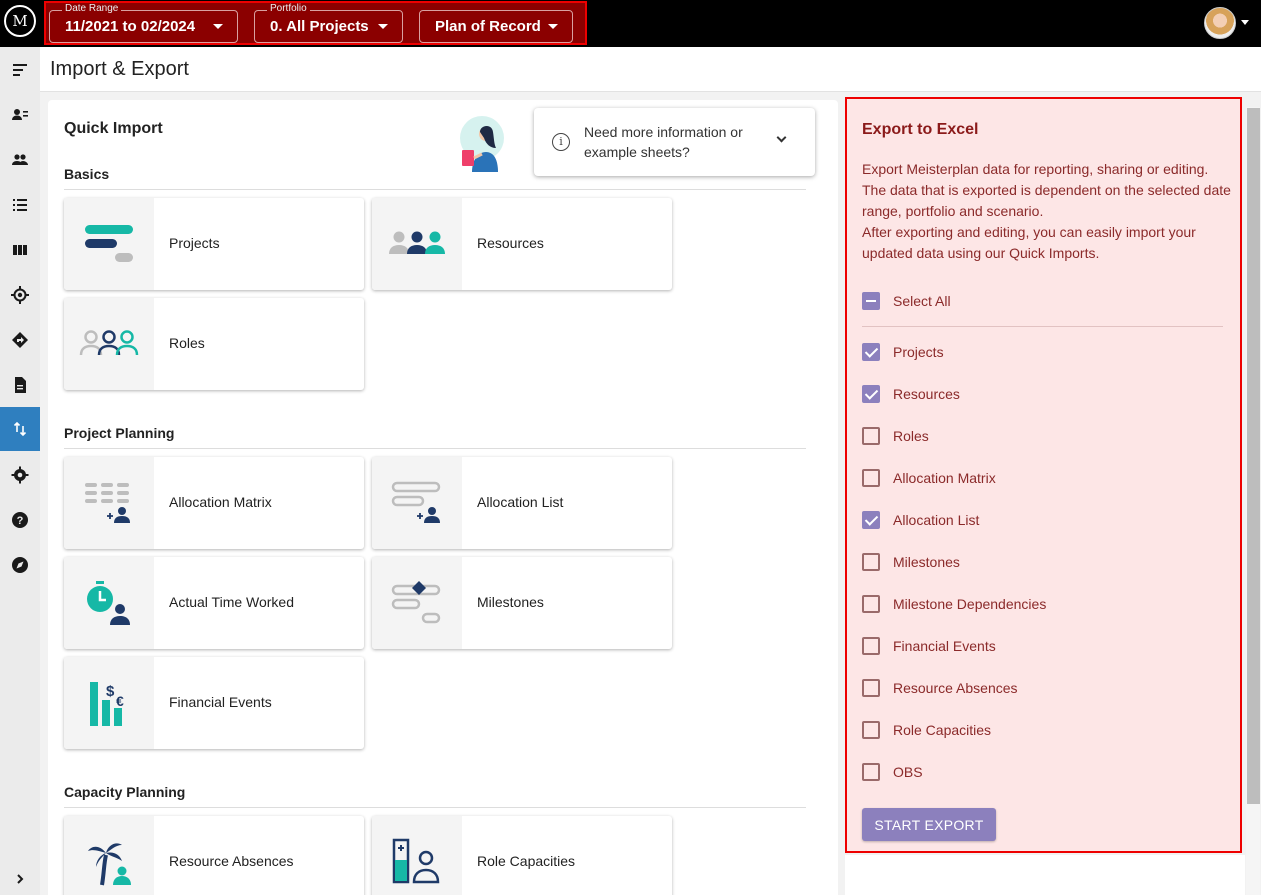  What do you see at coordinates (926, 562) in the screenshot?
I see `export-item-label: Milestones` at bounding box center [926, 562].